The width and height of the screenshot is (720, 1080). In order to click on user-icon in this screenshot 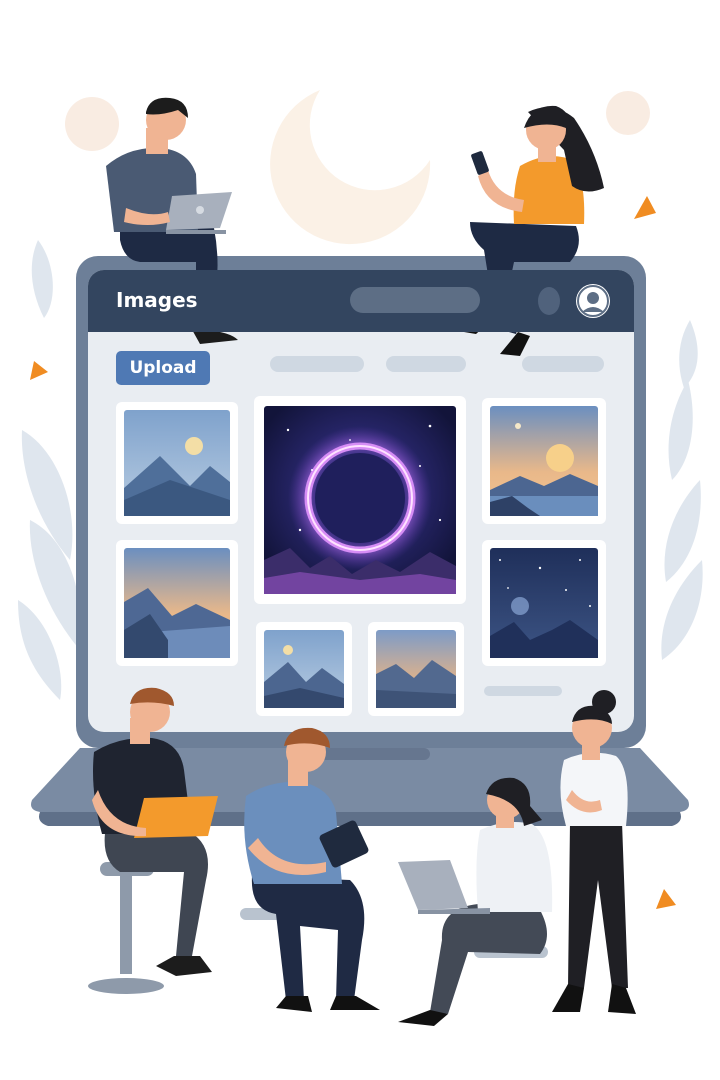, I will do `click(593, 301)`.